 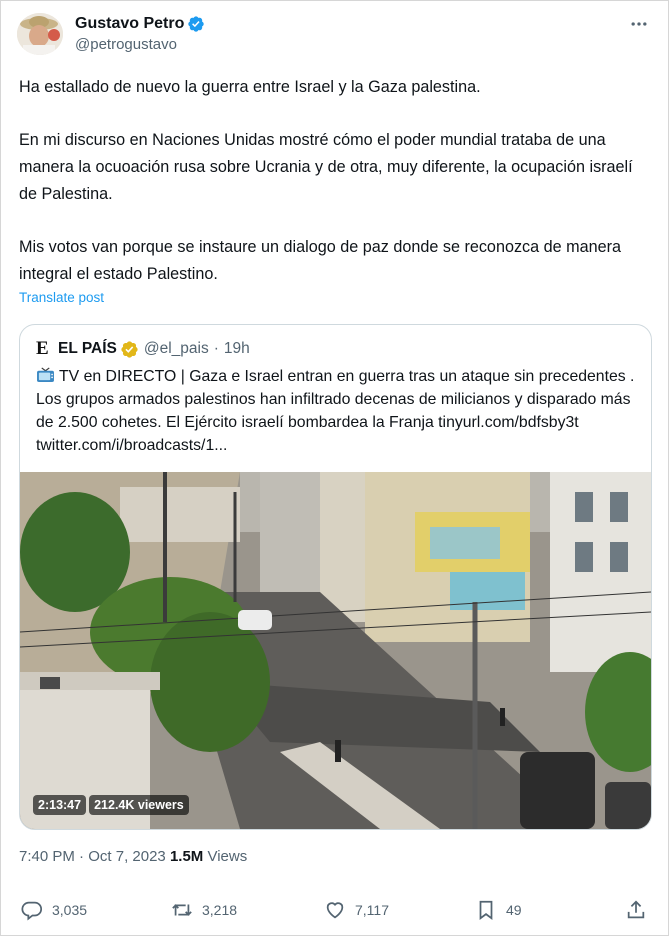 I want to click on quoted-author-handle: @el_pais, so click(x=176, y=349).